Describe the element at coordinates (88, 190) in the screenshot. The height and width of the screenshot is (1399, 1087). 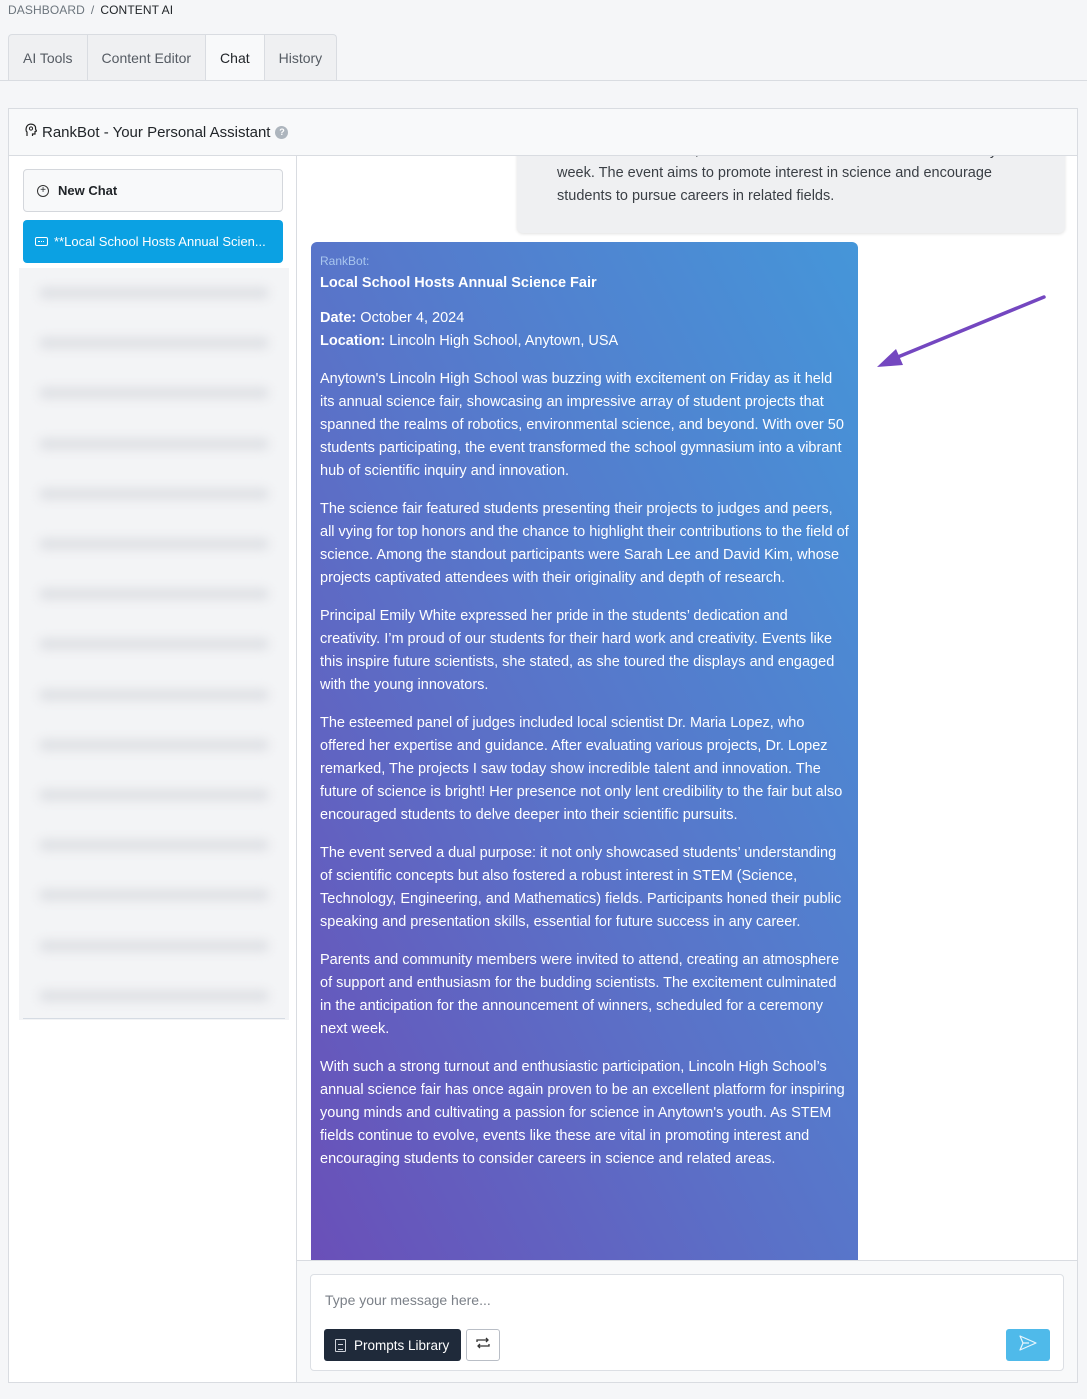
I see `new-chat-label: New Chat` at that location.